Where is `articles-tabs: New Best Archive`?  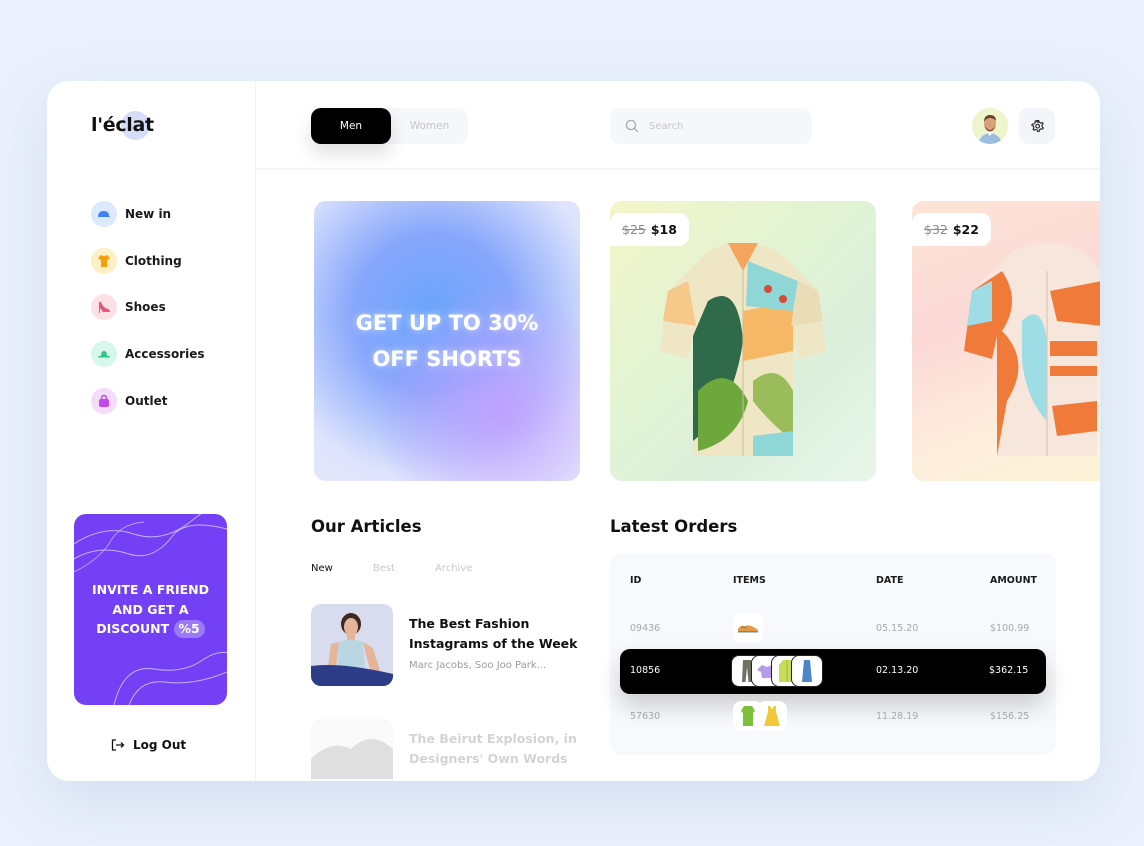
articles-tabs: New Best Archive is located at coordinates (411, 568).